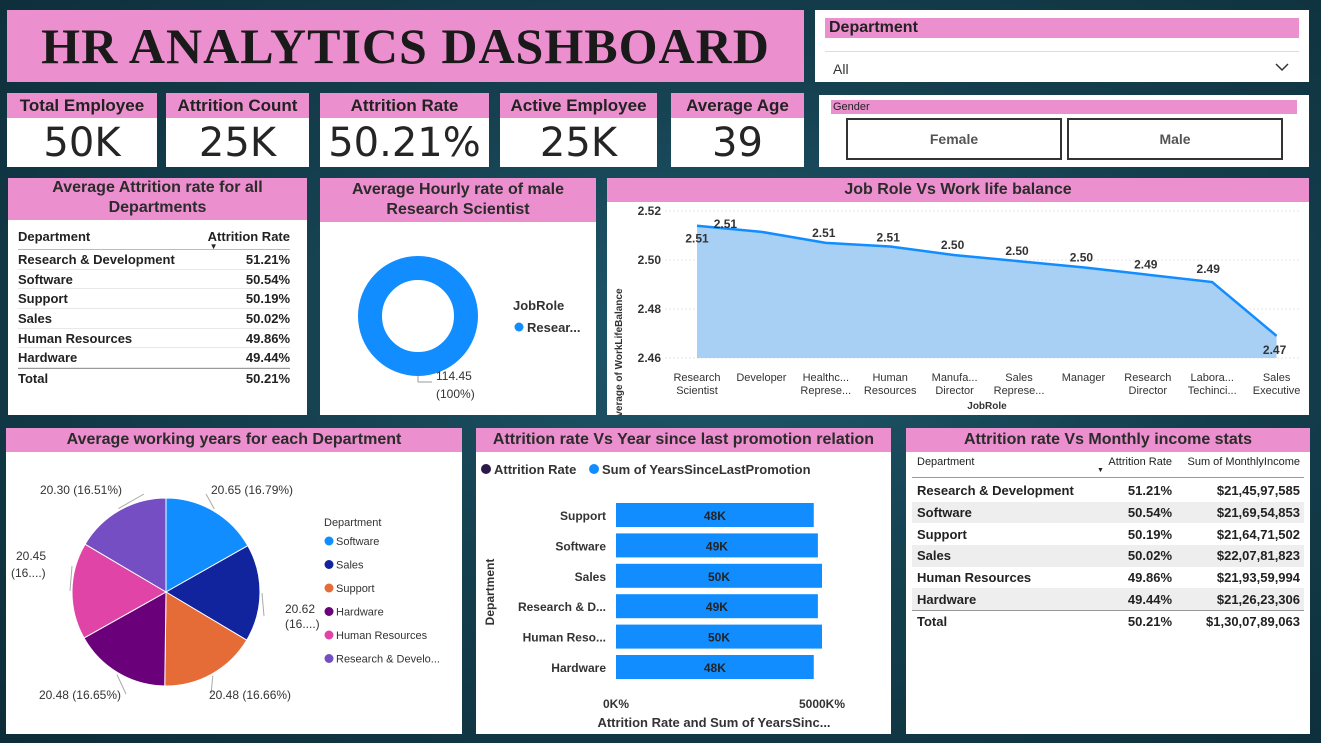 The image size is (1321, 743). What do you see at coordinates (1064, 131) in the screenshot?
I see `gender-slicer: Gender Female Male` at bounding box center [1064, 131].